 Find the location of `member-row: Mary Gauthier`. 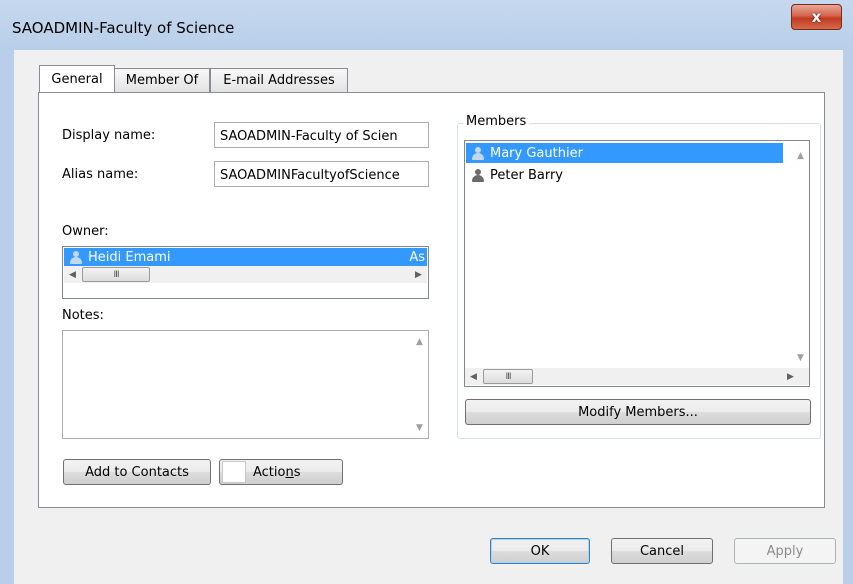

member-row: Mary Gauthier is located at coordinates (624, 153).